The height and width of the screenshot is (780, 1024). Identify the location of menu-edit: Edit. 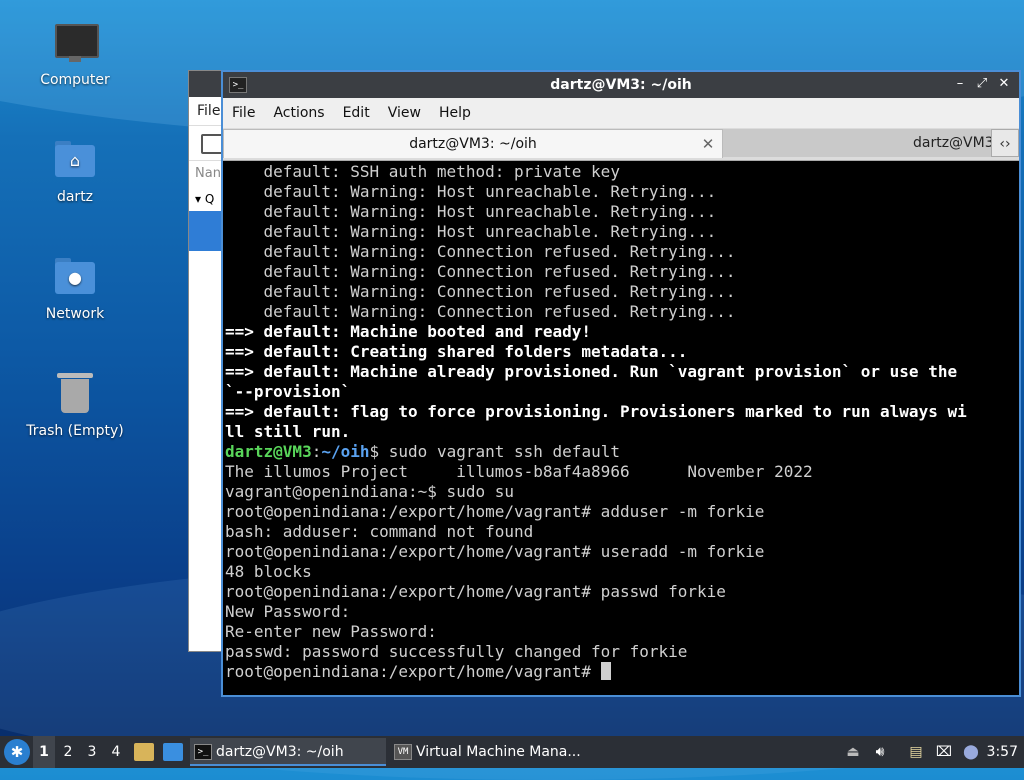
(356, 113).